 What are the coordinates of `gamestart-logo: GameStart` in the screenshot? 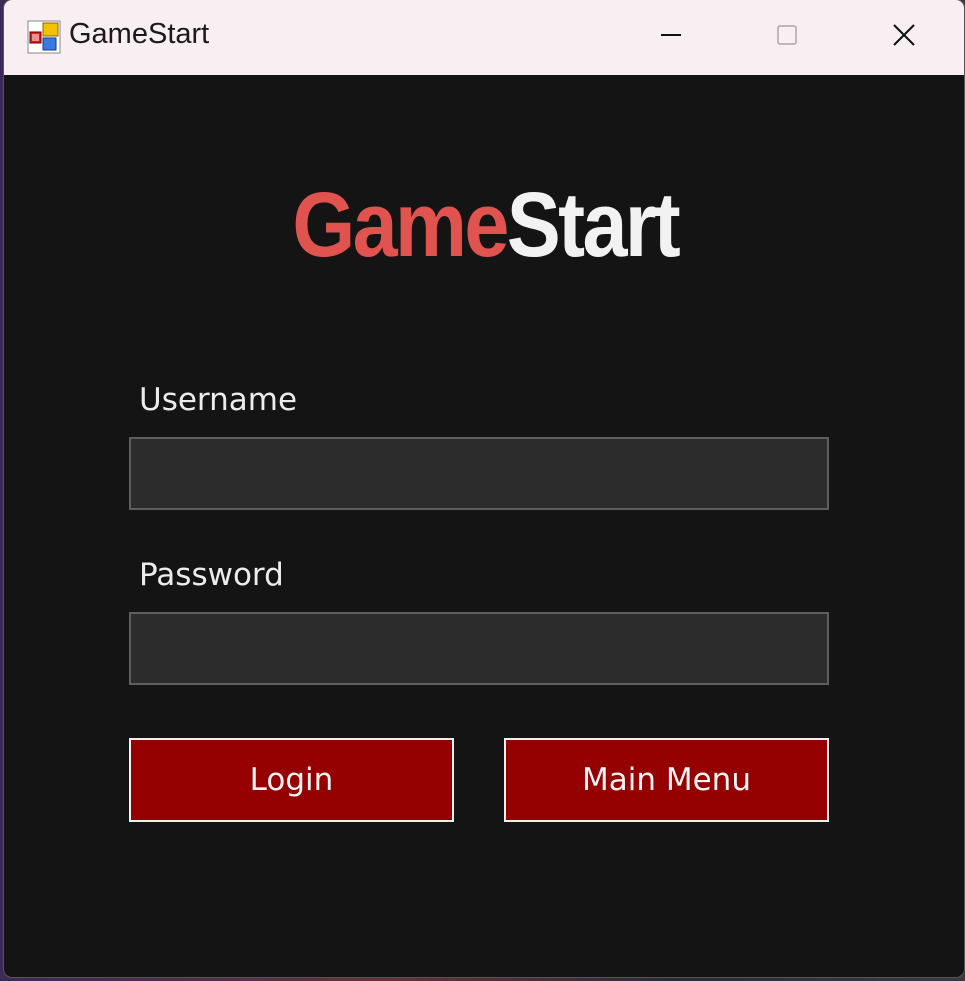 It's located at (485, 225).